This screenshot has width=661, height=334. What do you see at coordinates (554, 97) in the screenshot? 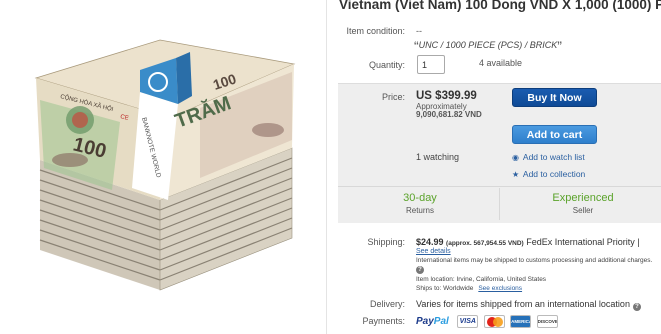
I see `buy-it-now-button: Buy It Now` at bounding box center [554, 97].